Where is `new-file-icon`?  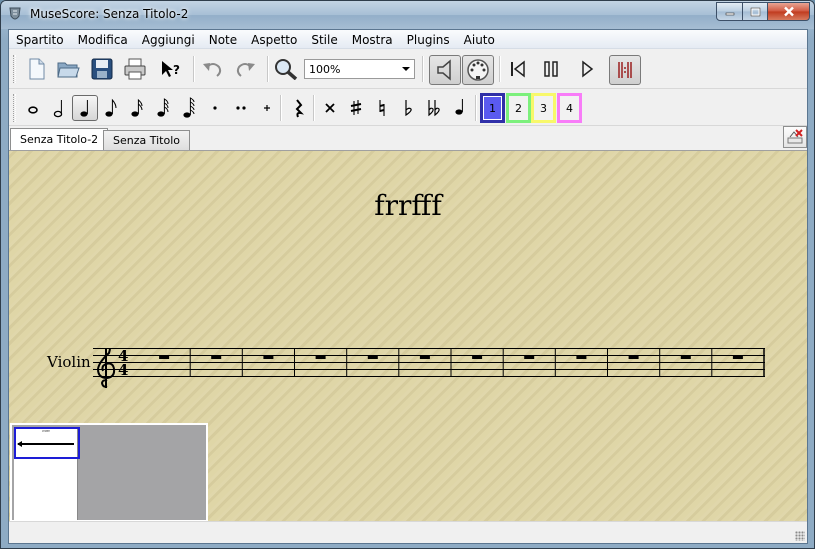
new-file-icon is located at coordinates (37, 69).